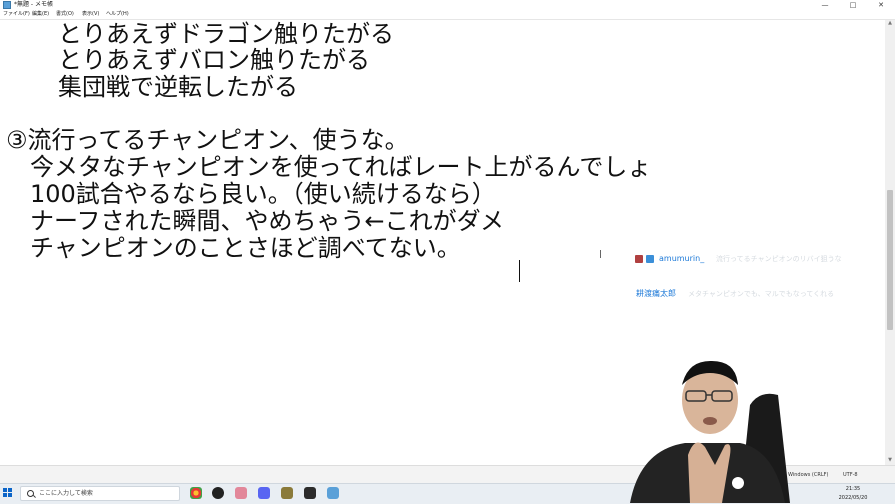  Describe the element at coordinates (853, 498) in the screenshot. I see `clock-date: 2022/05/20` at that location.